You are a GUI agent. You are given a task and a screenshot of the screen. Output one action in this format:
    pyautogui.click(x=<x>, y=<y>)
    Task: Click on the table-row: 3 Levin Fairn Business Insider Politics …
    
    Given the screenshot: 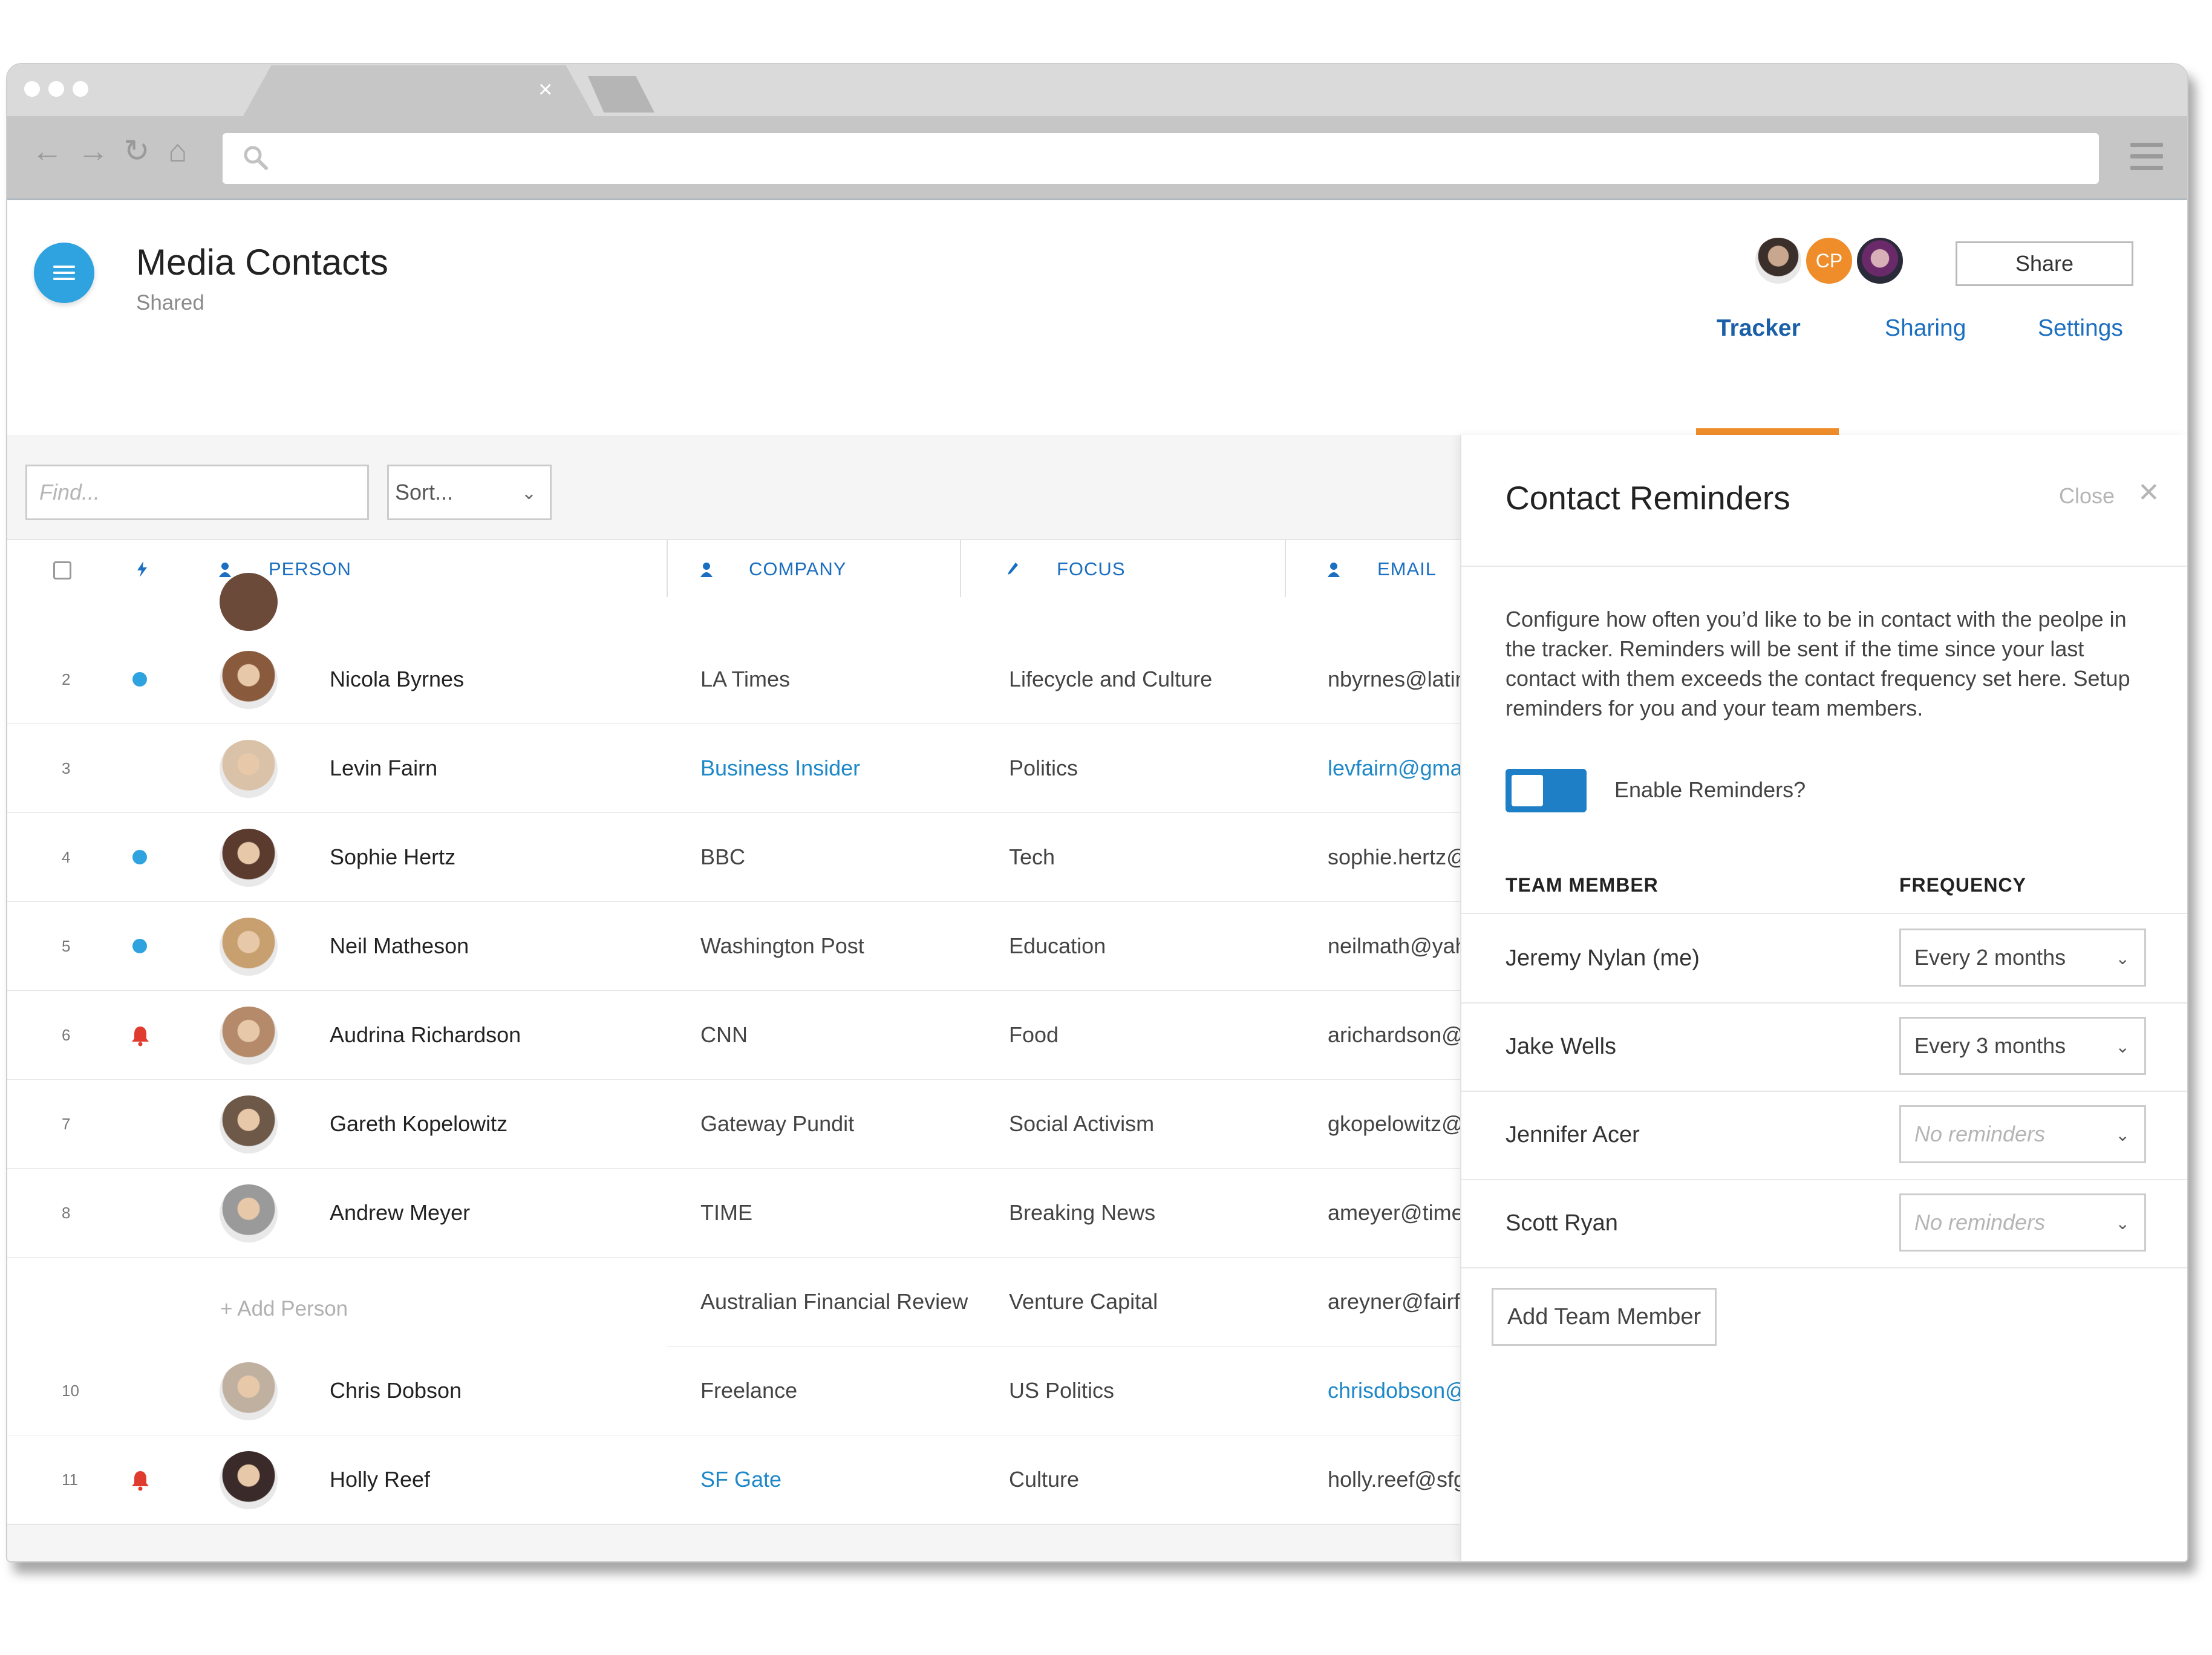 What is the action you would take?
    pyautogui.click(x=733, y=769)
    